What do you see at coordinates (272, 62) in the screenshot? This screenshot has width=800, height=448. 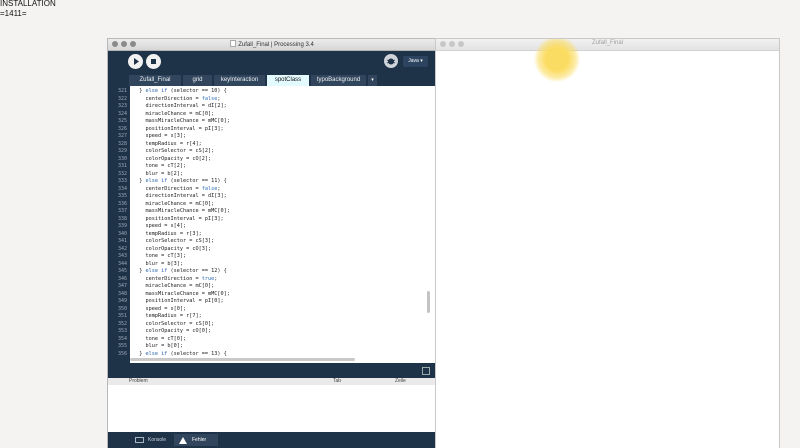 I see `ide-toolbar: Java ▾` at bounding box center [272, 62].